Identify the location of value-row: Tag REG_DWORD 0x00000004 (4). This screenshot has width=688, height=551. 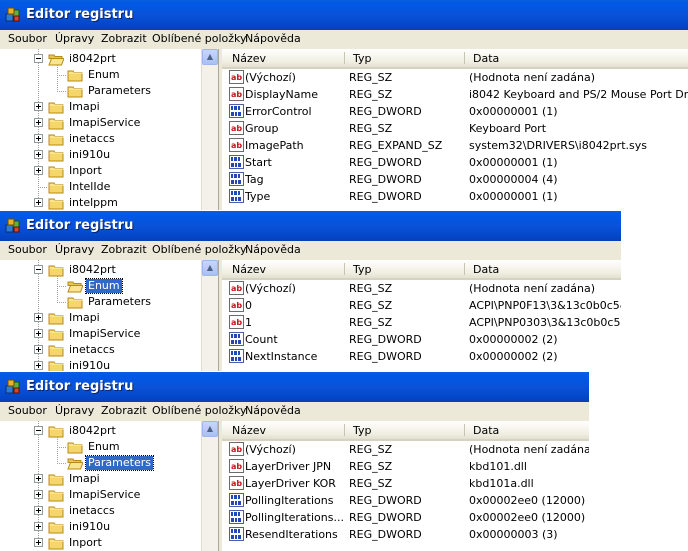
(455, 179).